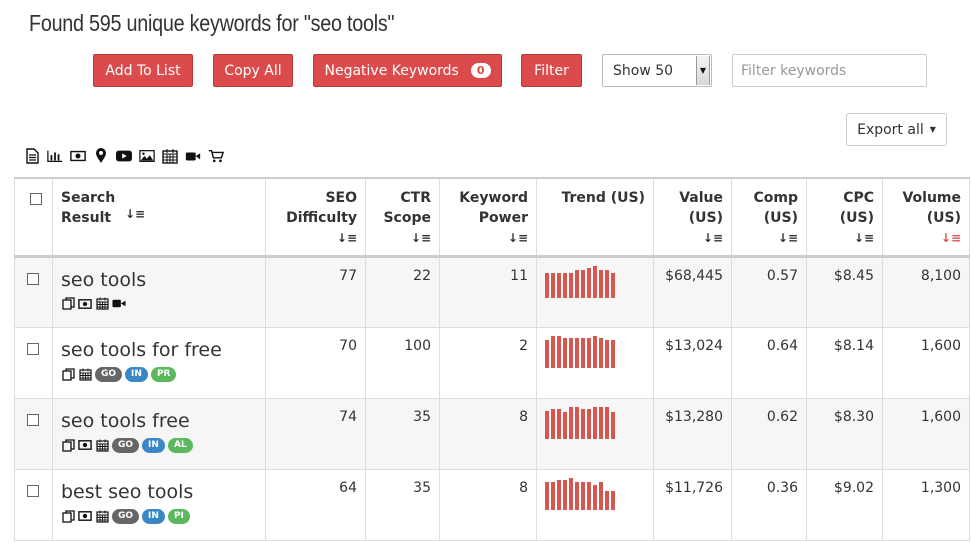 This screenshot has width=972, height=543. I want to click on bar-chart-icon, so click(55, 156).